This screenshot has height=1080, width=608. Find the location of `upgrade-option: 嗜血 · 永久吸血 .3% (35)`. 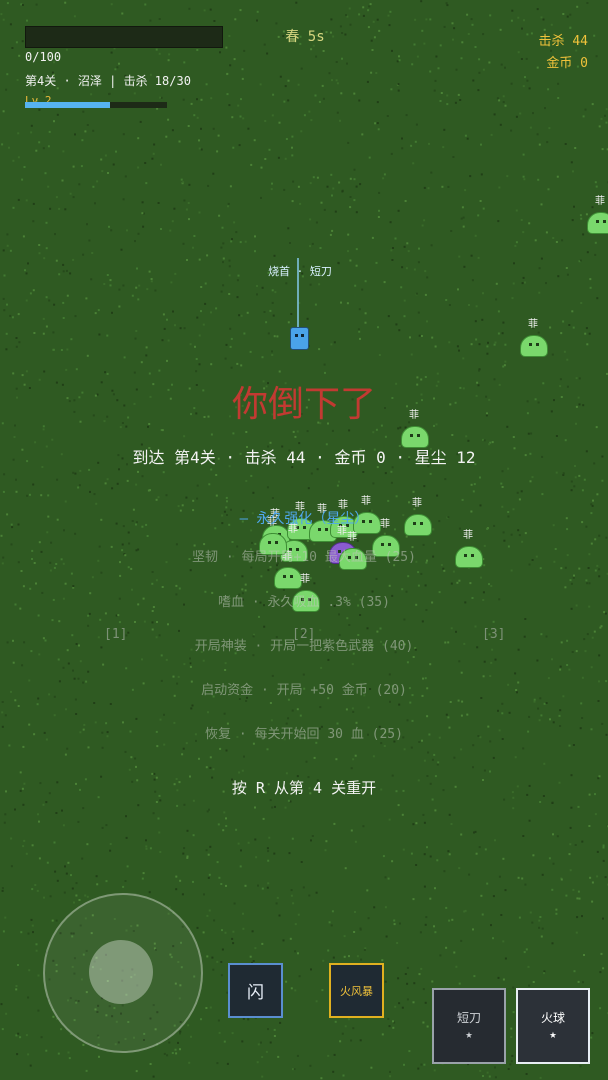

upgrade-option: 嗜血 · 永久吸血 .3% (35) is located at coordinates (304, 600).